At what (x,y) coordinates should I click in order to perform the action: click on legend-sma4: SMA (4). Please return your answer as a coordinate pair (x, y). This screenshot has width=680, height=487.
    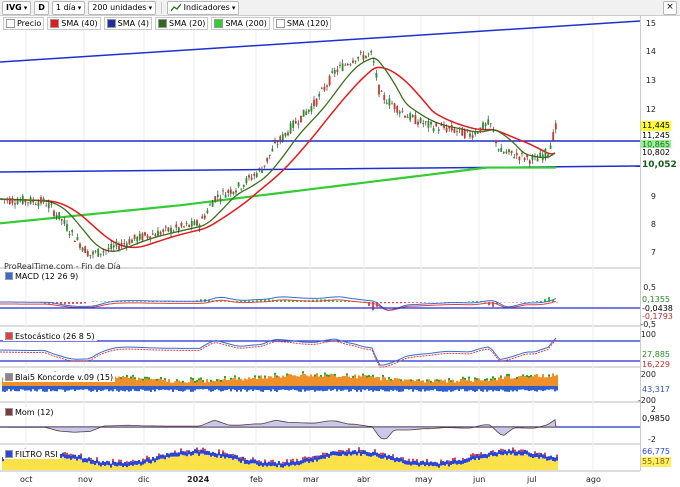
    Looking at the image, I should click on (127, 23).